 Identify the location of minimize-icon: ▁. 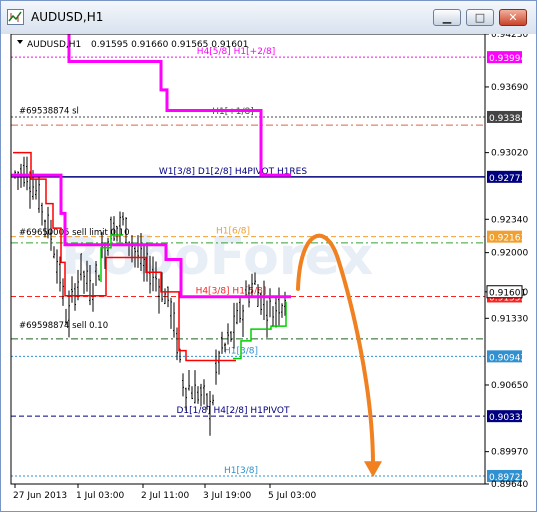
(447, 17).